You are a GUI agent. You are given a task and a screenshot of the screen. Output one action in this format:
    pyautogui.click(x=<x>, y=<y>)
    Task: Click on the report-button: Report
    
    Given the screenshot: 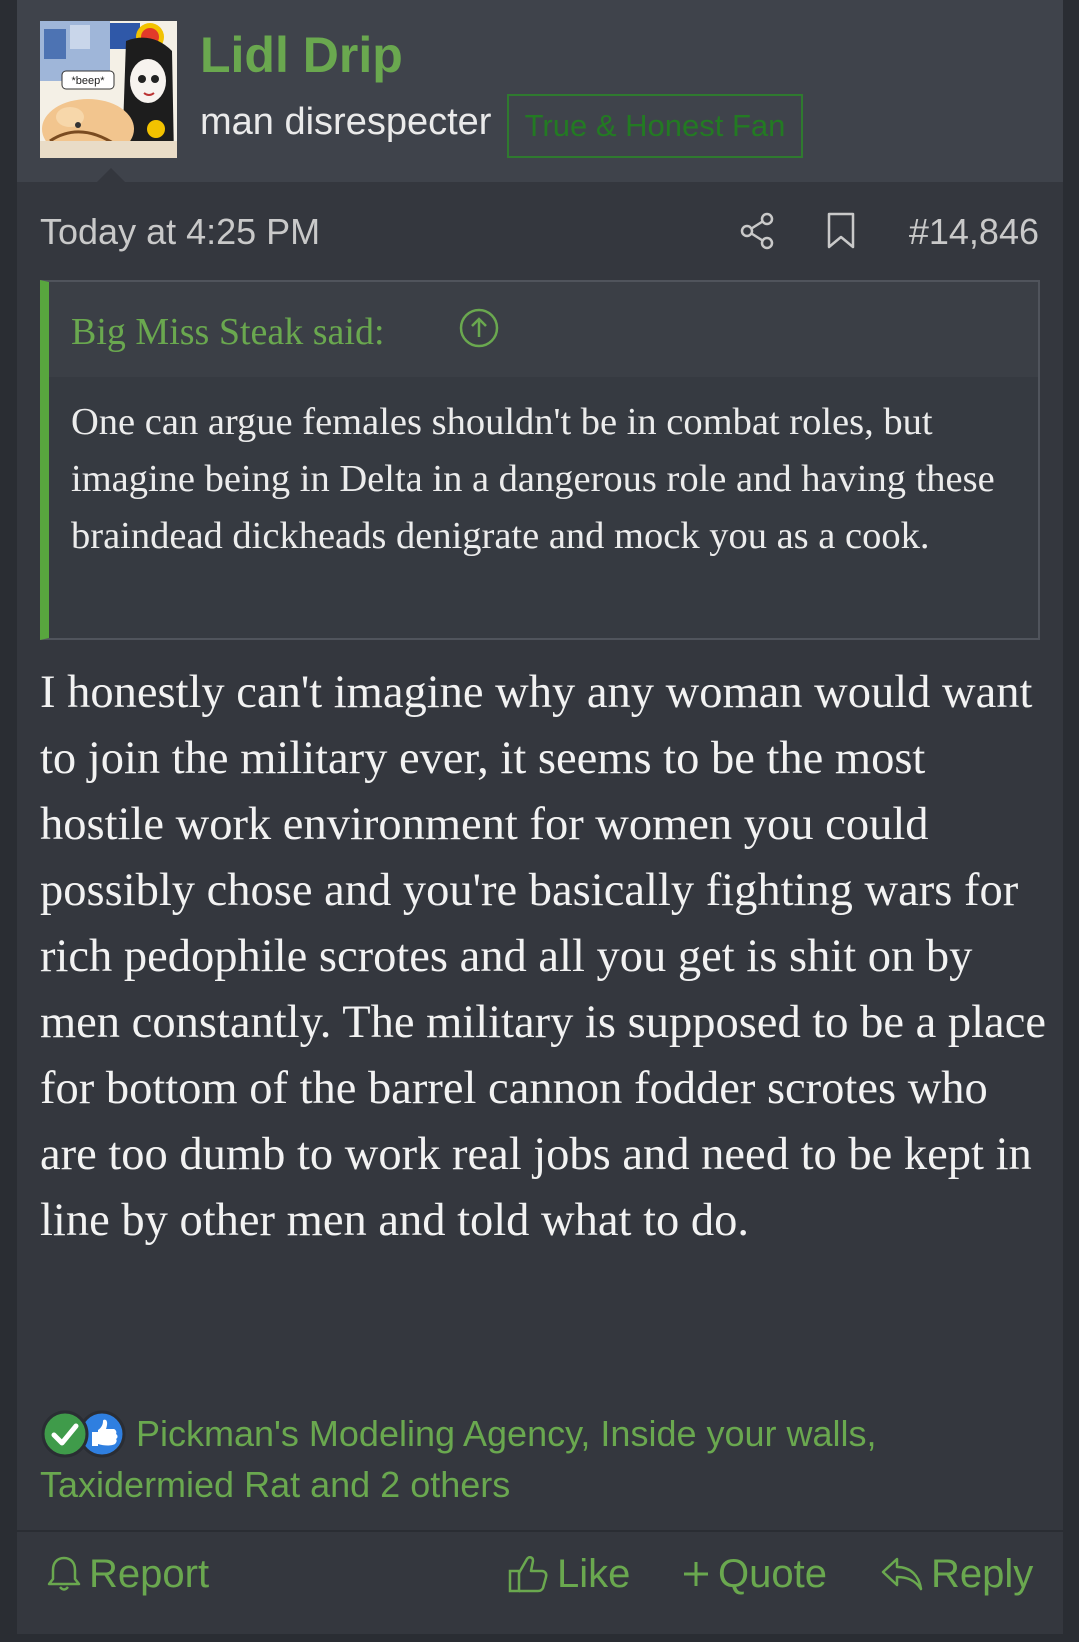 What is the action you would take?
    pyautogui.click(x=128, y=1574)
    